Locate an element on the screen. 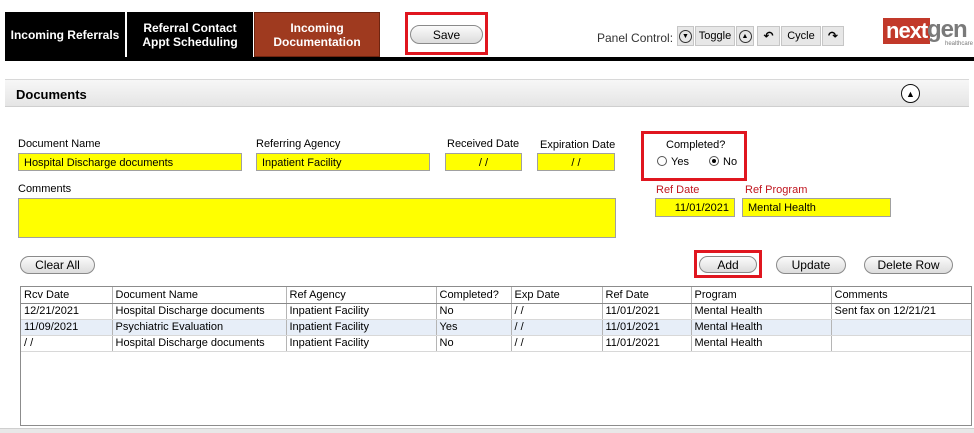 Image resolution: width=974 pixels, height=433 pixels. cycle-back-button: ↶ is located at coordinates (768, 36).